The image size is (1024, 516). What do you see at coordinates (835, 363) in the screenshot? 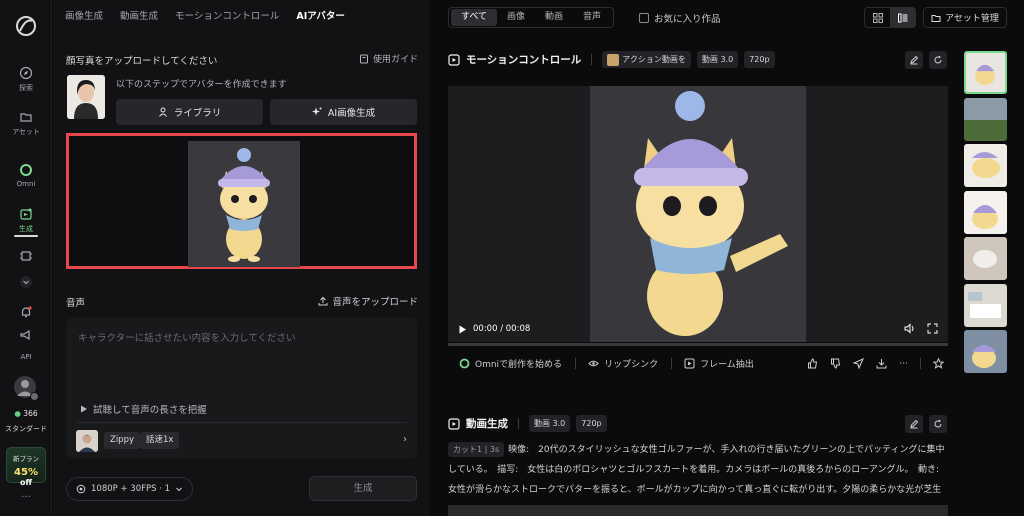
I see `thumbs-down-icon` at bounding box center [835, 363].